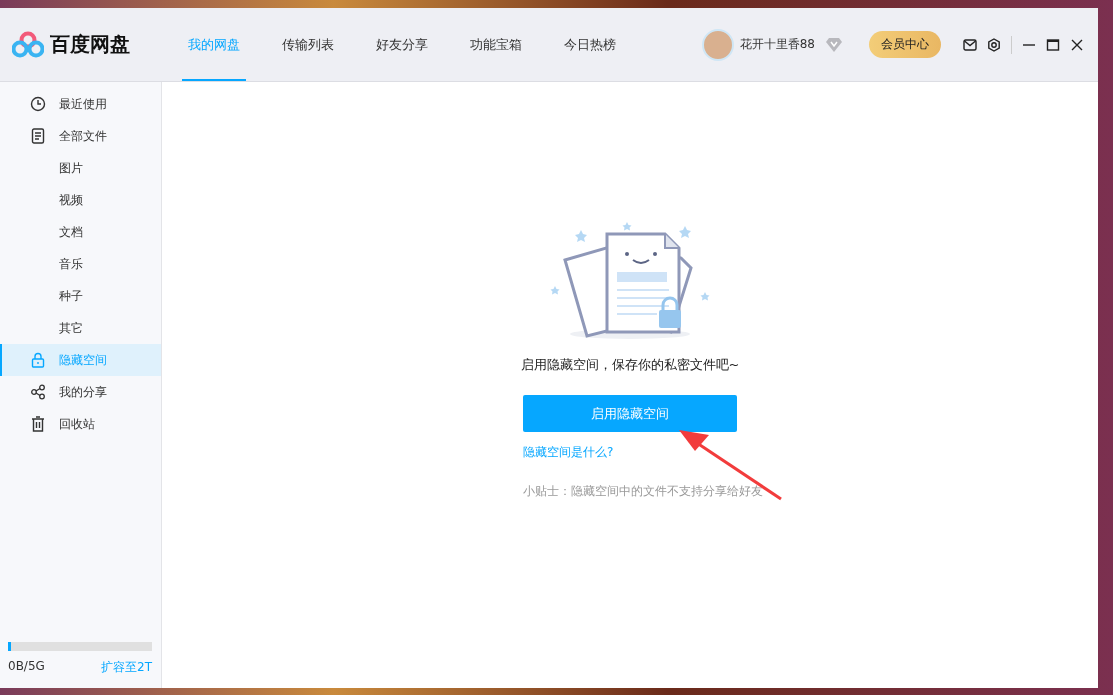 This screenshot has height=695, width=1113. What do you see at coordinates (994, 44) in the screenshot?
I see `settings-icon` at bounding box center [994, 44].